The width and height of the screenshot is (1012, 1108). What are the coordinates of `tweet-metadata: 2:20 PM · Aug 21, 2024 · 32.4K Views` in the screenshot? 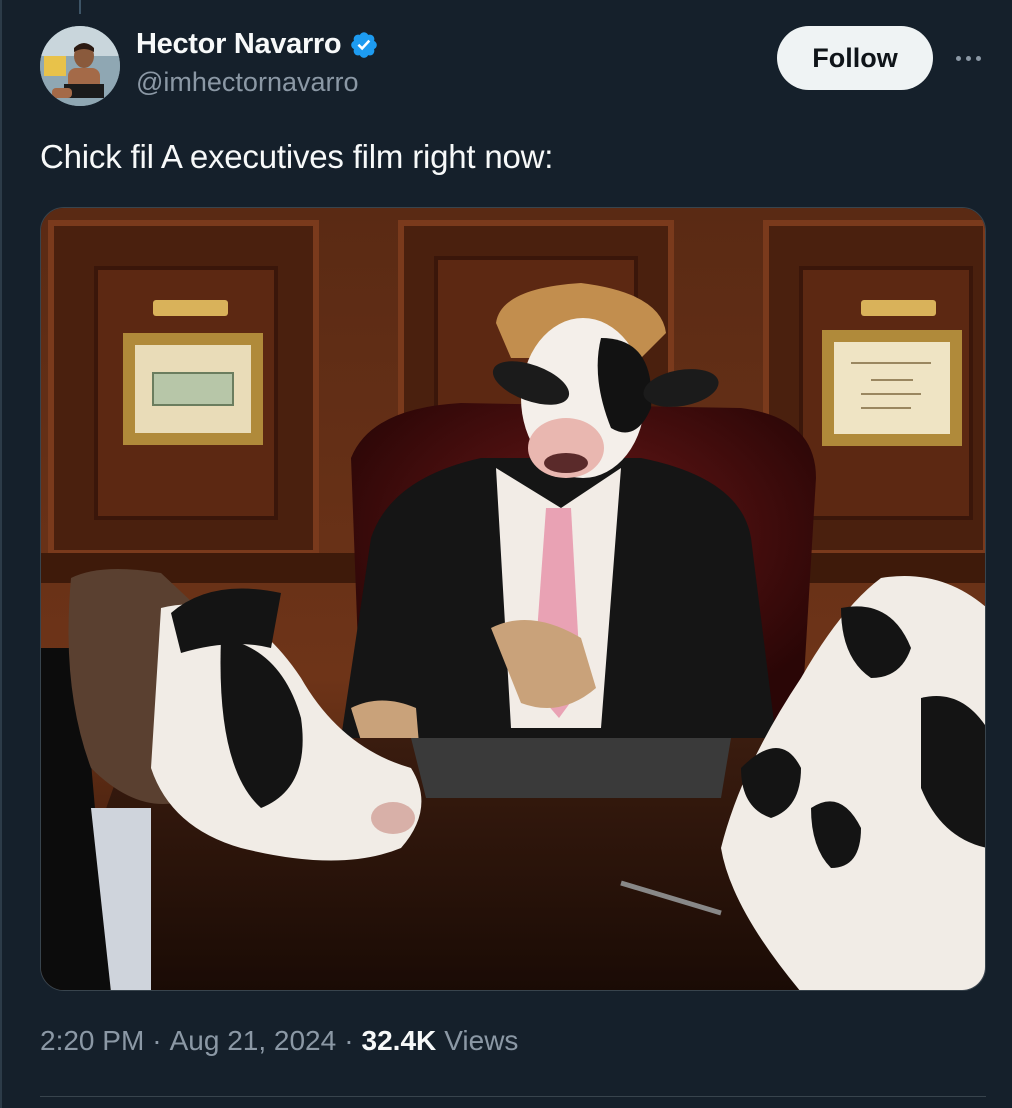 It's located at (279, 1041).